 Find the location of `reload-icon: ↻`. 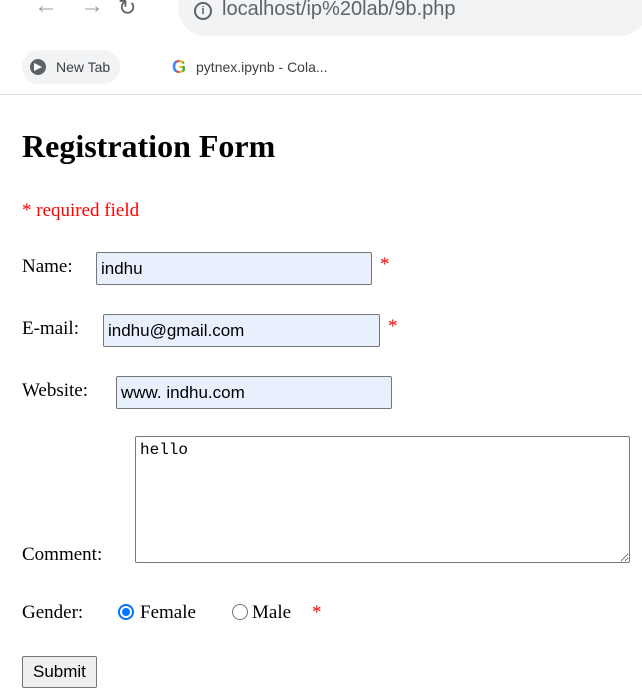

reload-icon: ↻ is located at coordinates (127, 10).